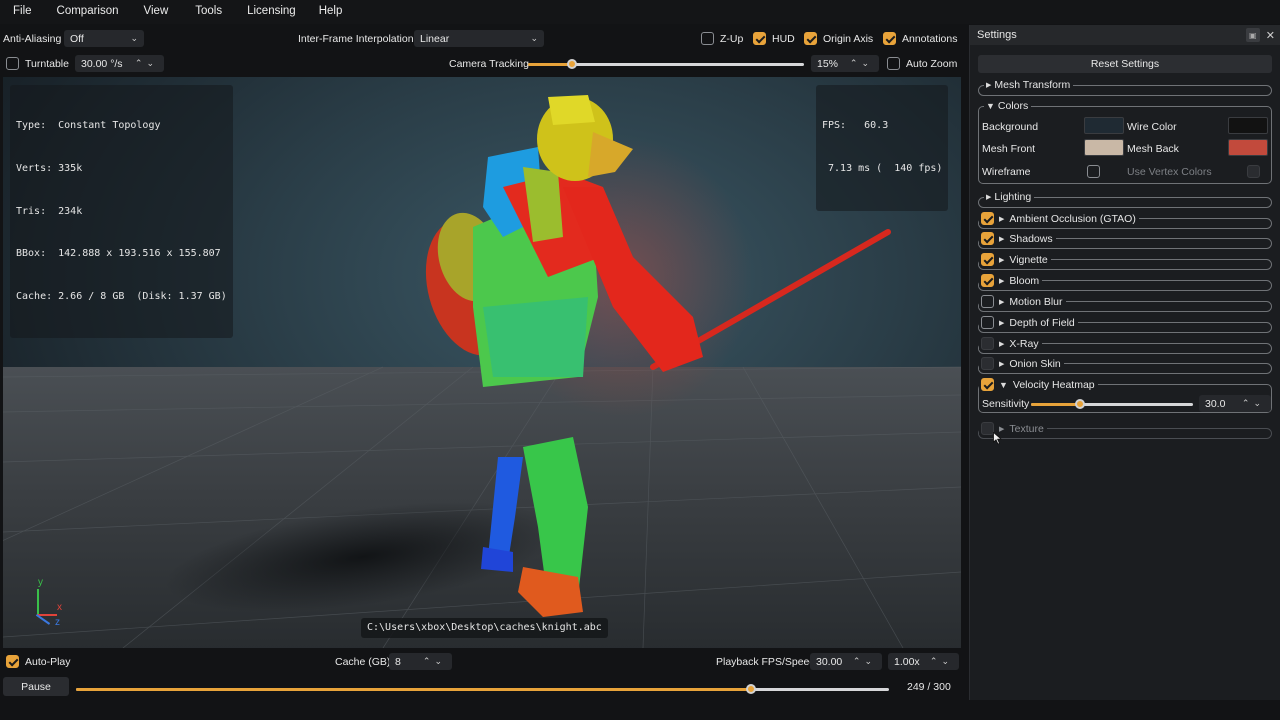 The width and height of the screenshot is (1280, 720). Describe the element at coordinates (22, 12) in the screenshot. I see `menu-file: File` at that location.